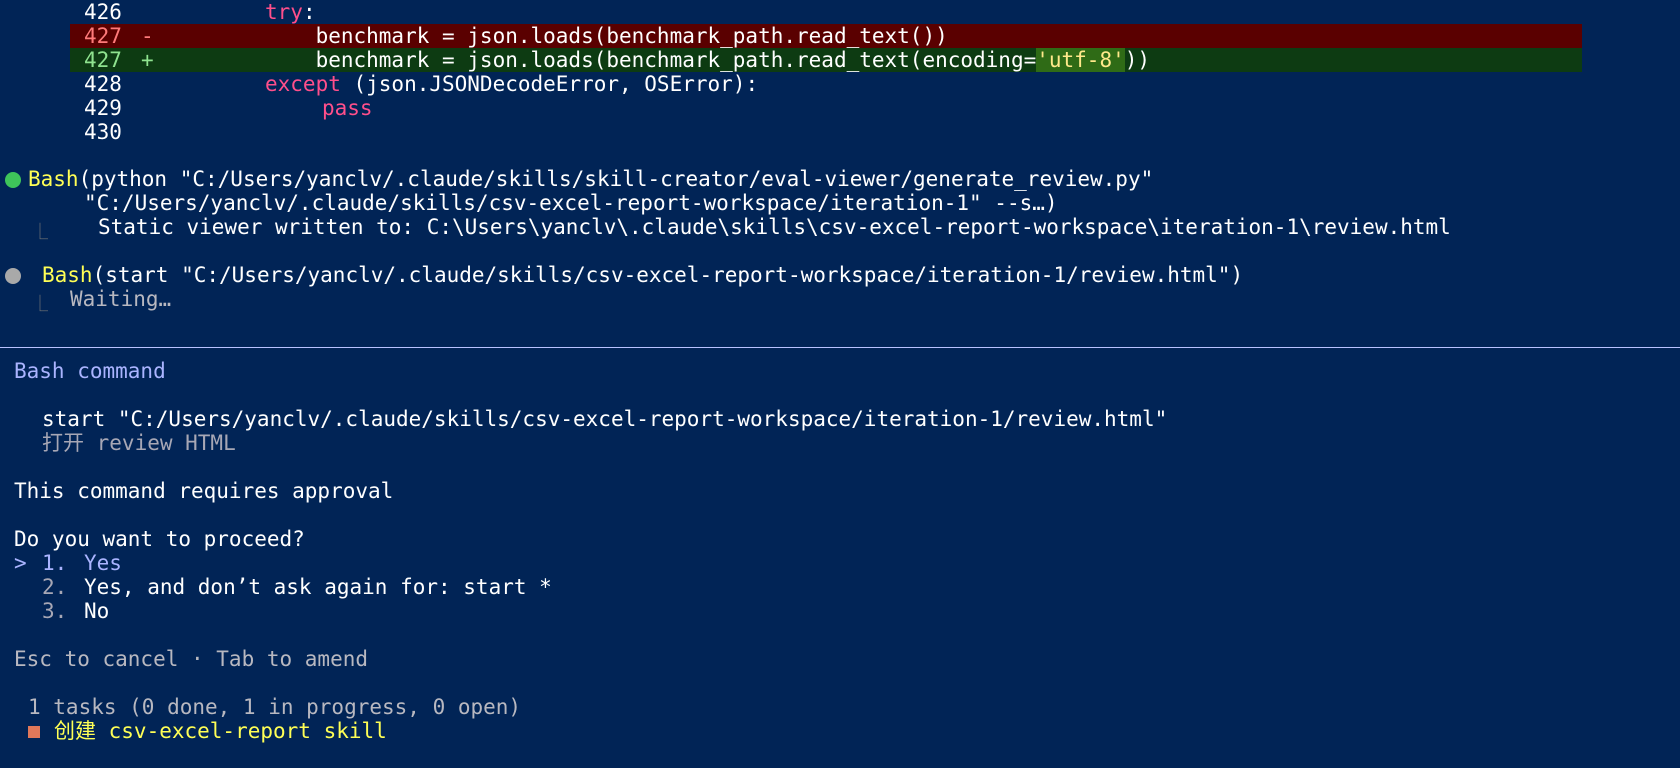  I want to click on proceed-question: Do you want to proceed?, so click(159, 539).